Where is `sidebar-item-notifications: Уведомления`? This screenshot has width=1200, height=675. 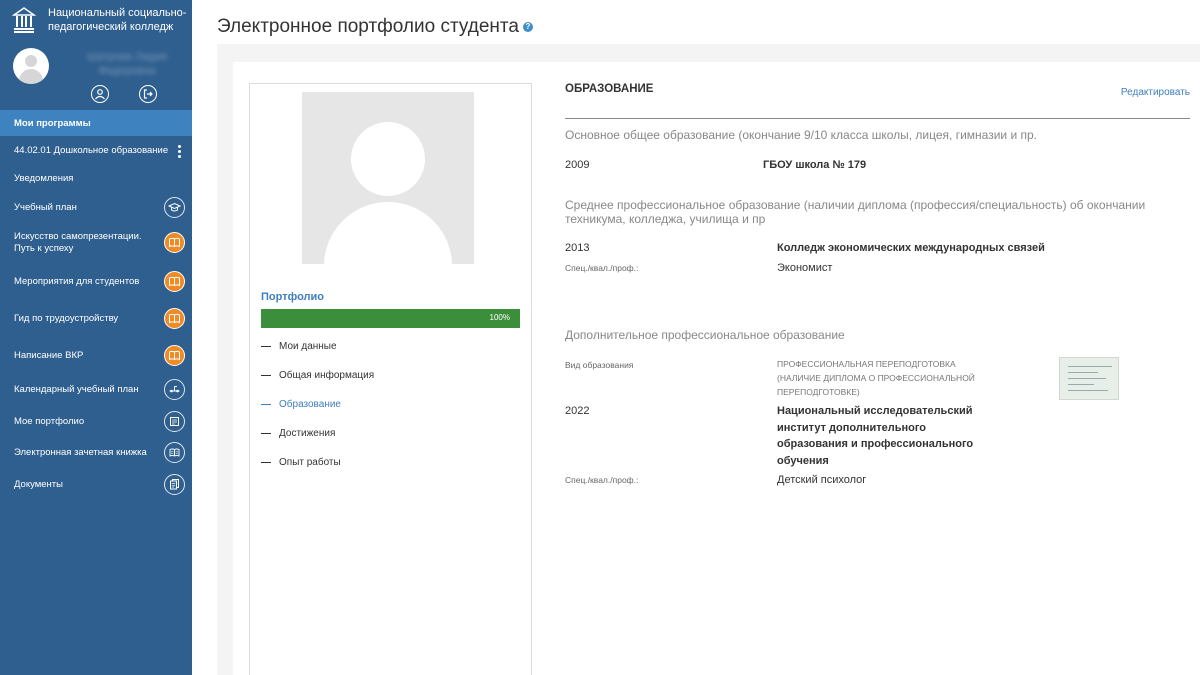
sidebar-item-notifications: Уведомления is located at coordinates (96, 177).